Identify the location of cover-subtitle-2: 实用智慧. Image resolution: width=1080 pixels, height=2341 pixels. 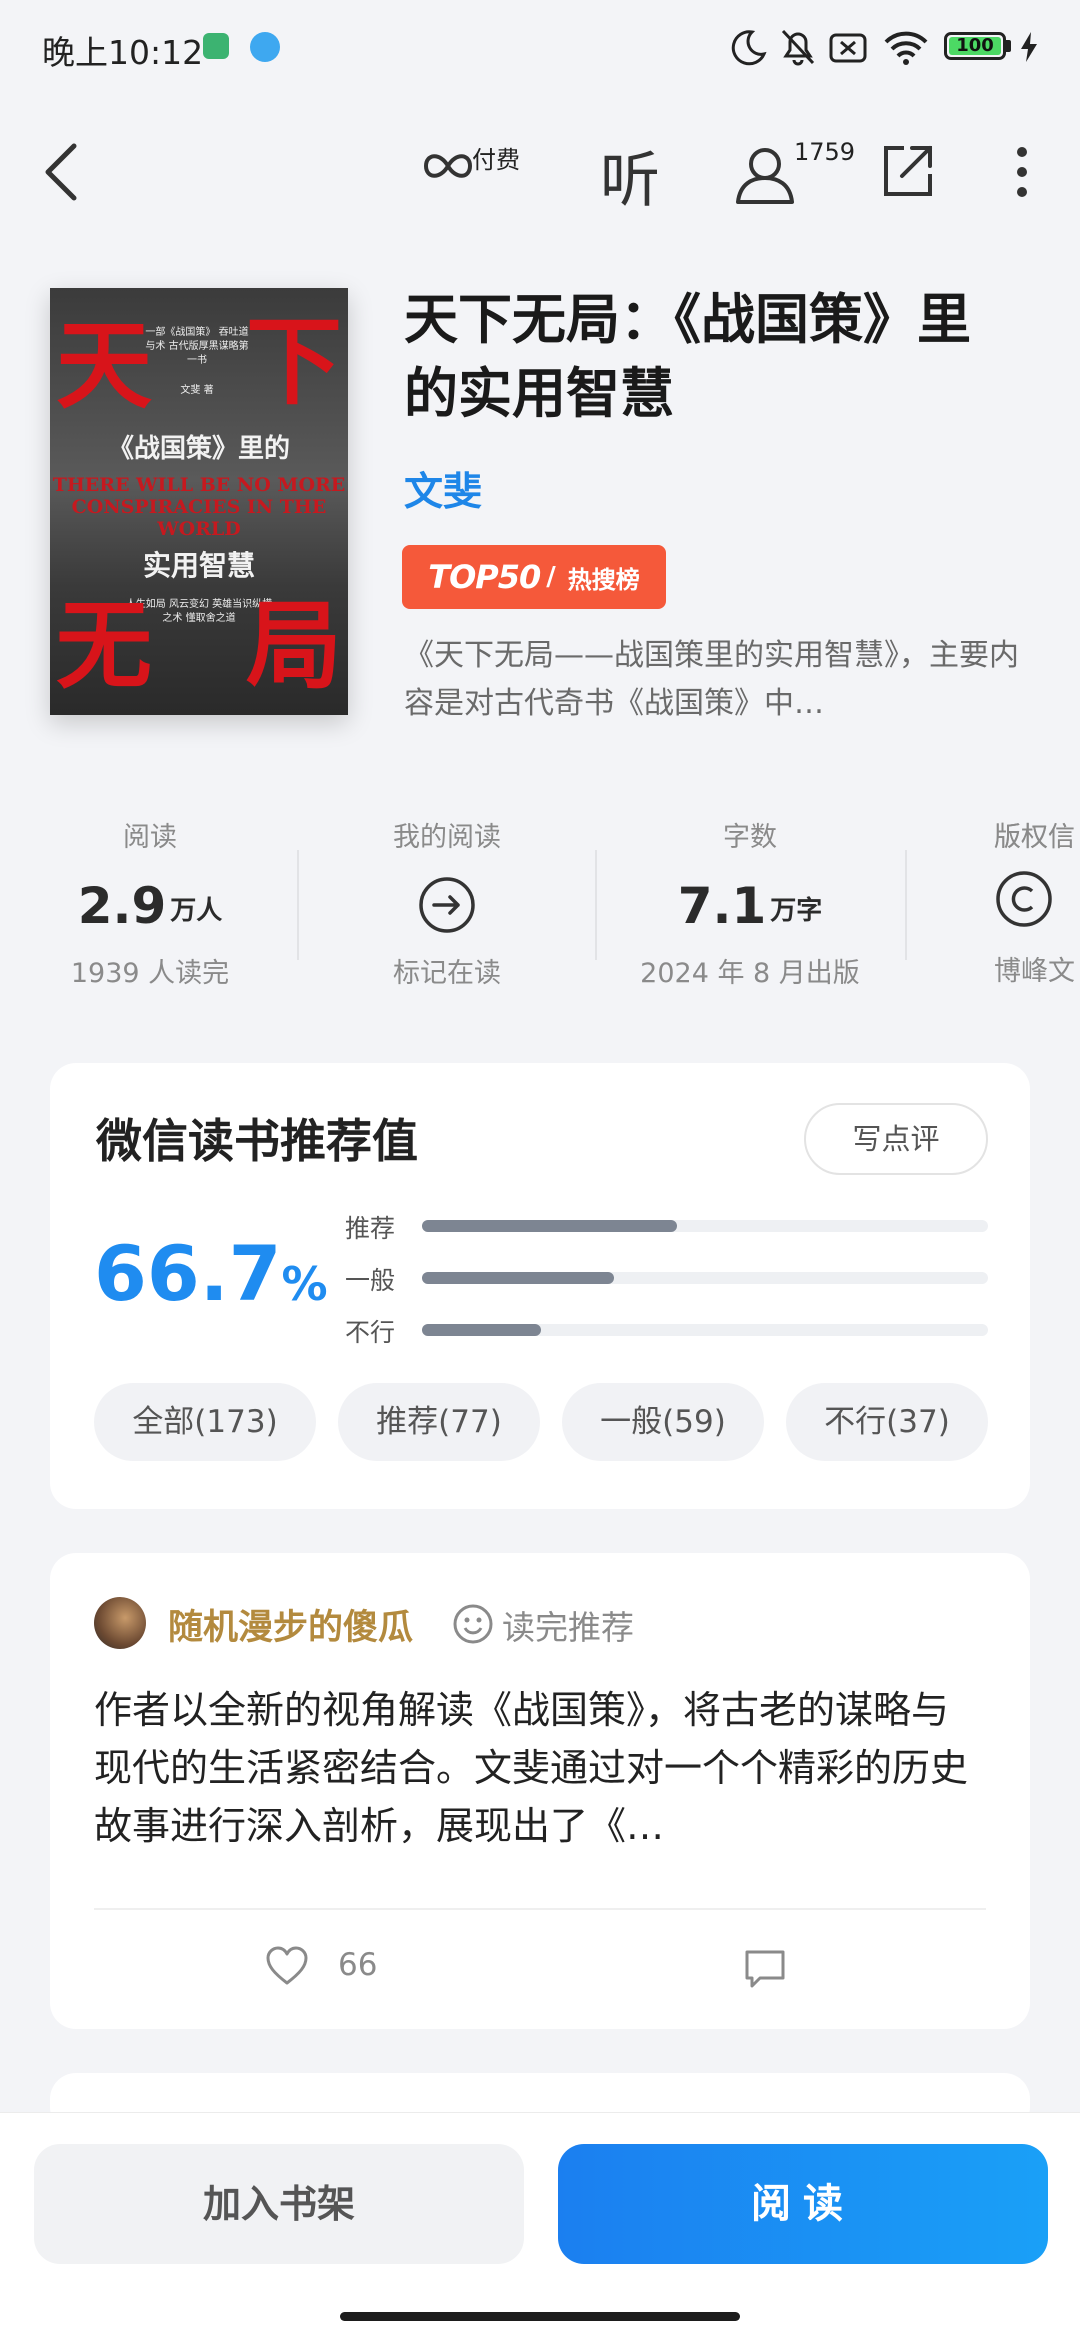
(198, 565).